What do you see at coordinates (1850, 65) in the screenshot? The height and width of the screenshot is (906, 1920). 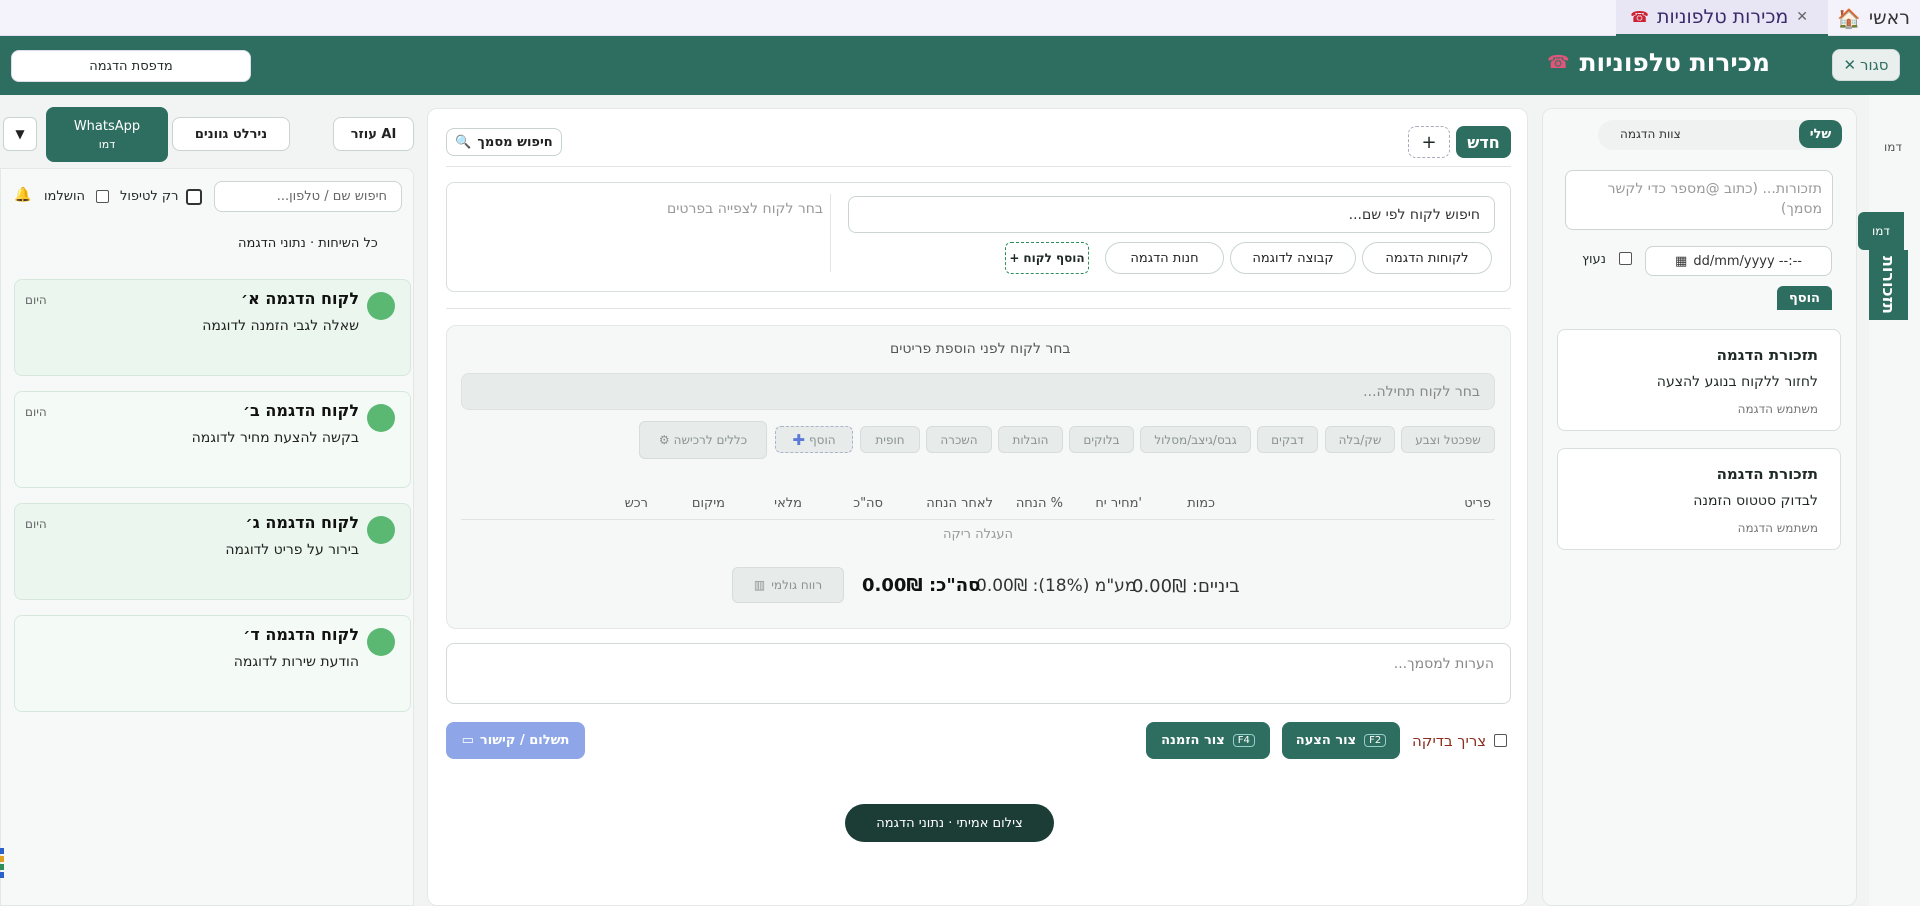 I see `close-icon: ✕` at bounding box center [1850, 65].